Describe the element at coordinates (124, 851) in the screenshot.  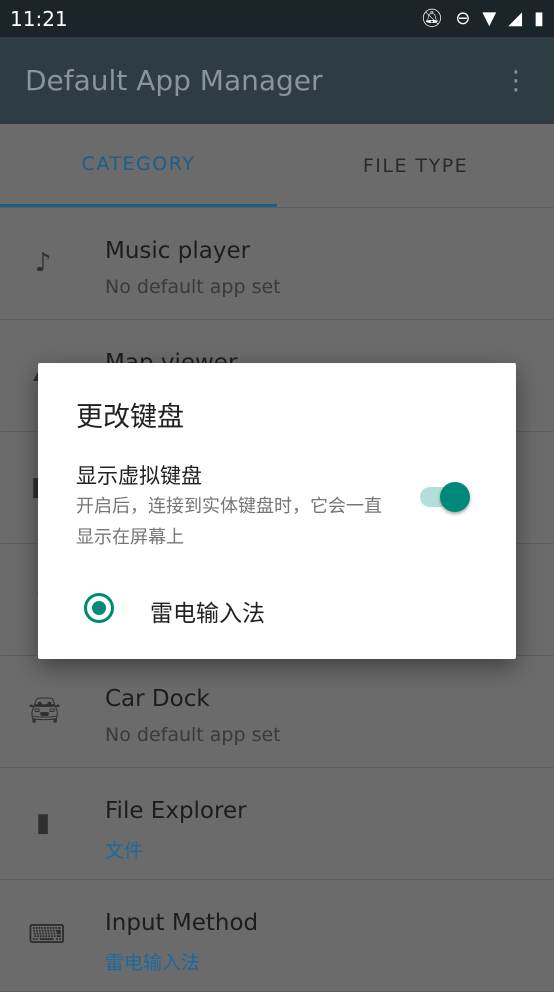
I see `item-subtitle: 文件` at that location.